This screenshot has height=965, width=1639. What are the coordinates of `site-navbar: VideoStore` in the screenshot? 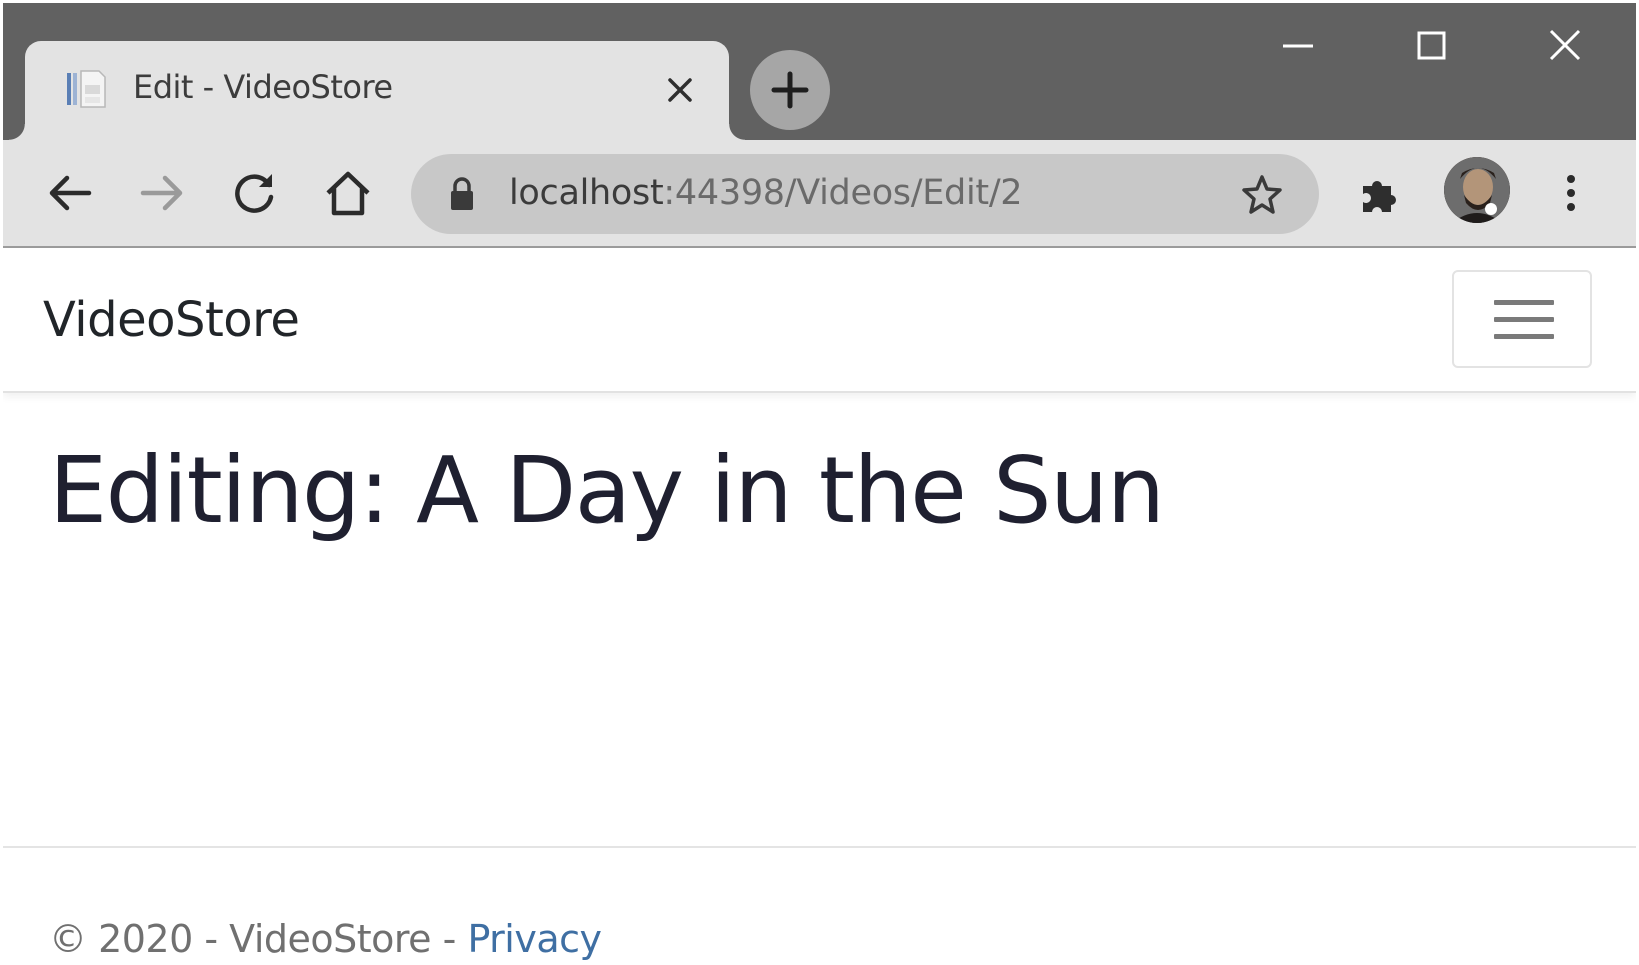 It's located at (819, 320).